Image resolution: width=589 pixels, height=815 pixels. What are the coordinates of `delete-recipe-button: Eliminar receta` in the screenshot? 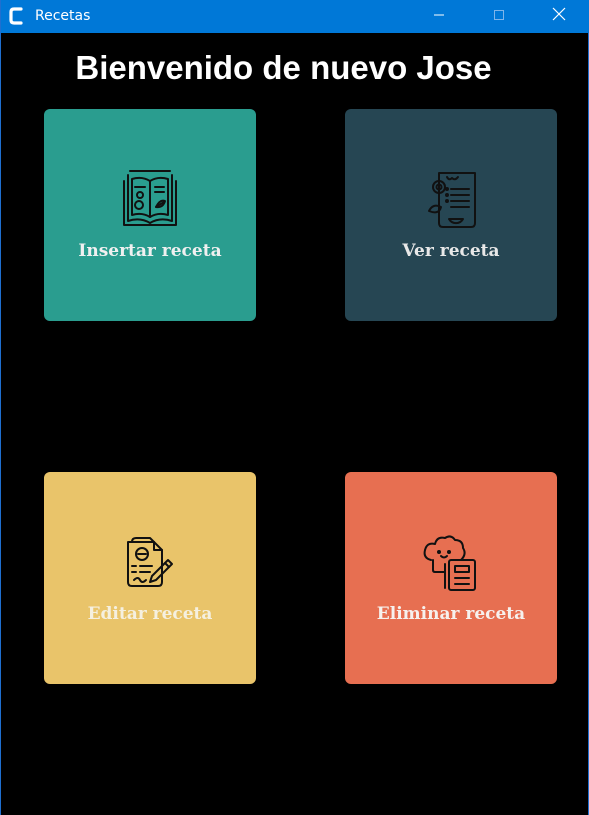 It's located at (451, 578).